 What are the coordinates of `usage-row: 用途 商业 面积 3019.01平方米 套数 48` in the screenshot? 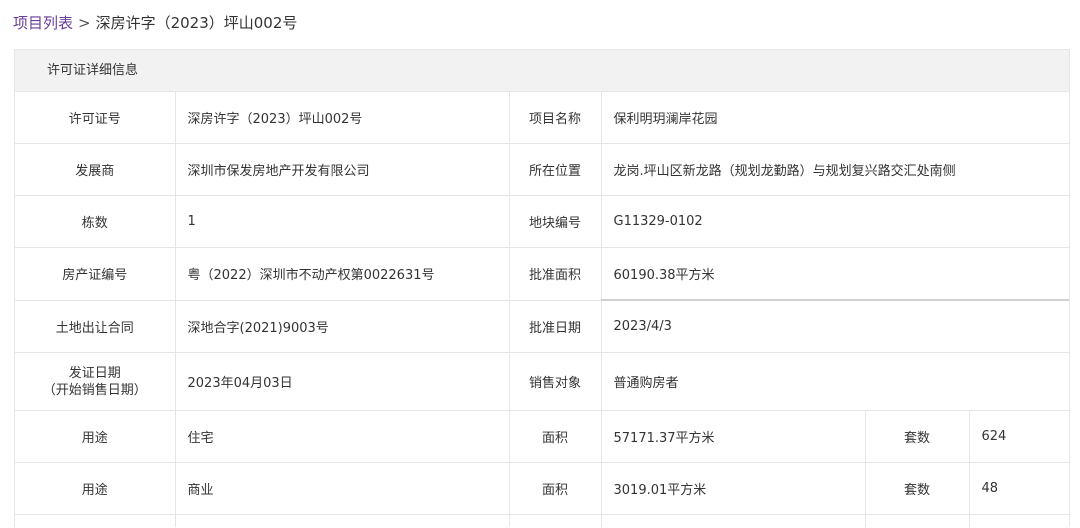 It's located at (542, 488).